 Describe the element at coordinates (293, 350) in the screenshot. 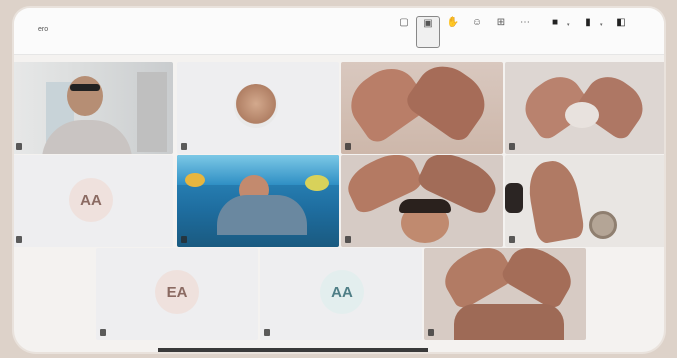

I see `bottom-edge-bar` at that location.